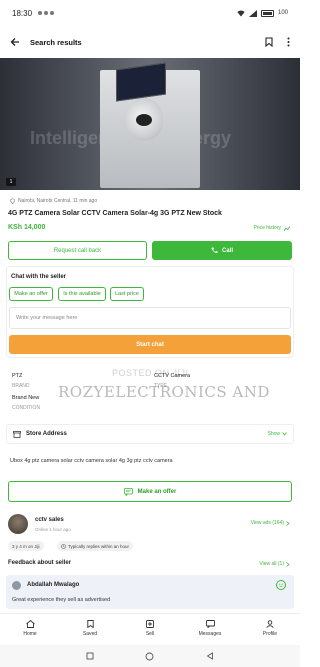 This screenshot has height=667, width=320. Describe the element at coordinates (30, 624) in the screenshot. I see `home-icon` at that location.